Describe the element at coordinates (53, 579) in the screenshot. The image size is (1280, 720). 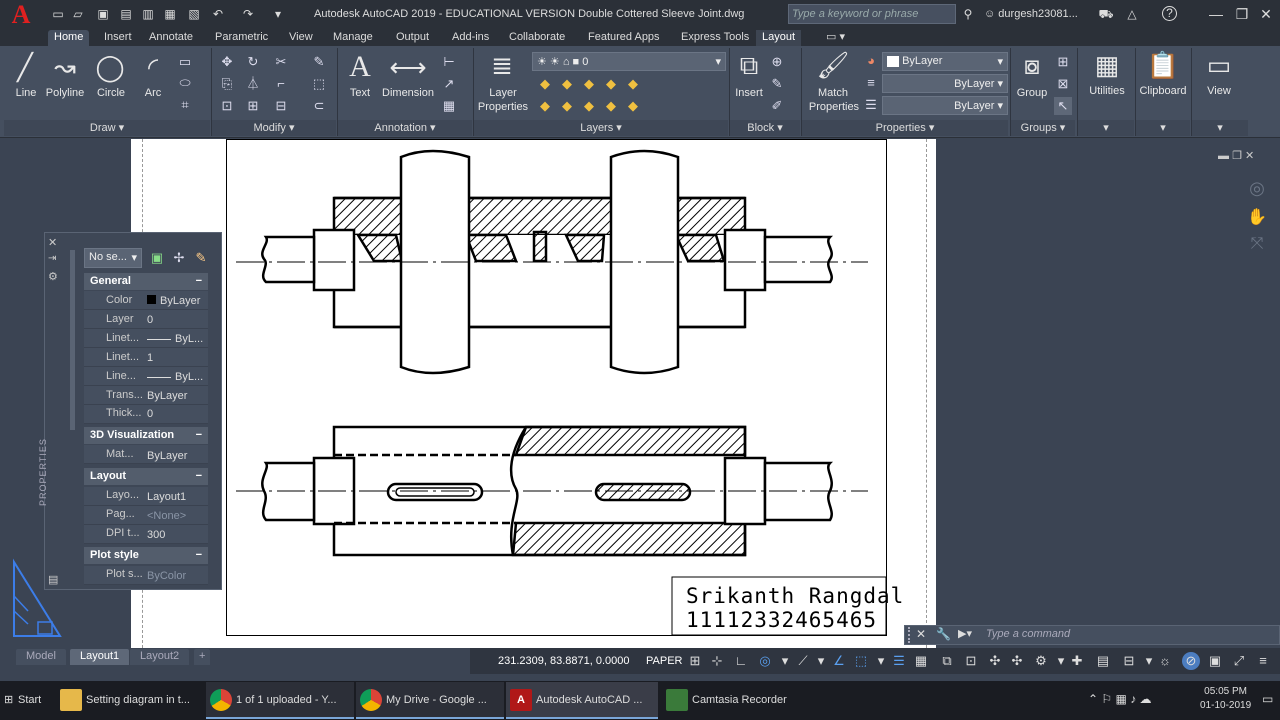
I see `palette-menu-icon: ▤` at that location.